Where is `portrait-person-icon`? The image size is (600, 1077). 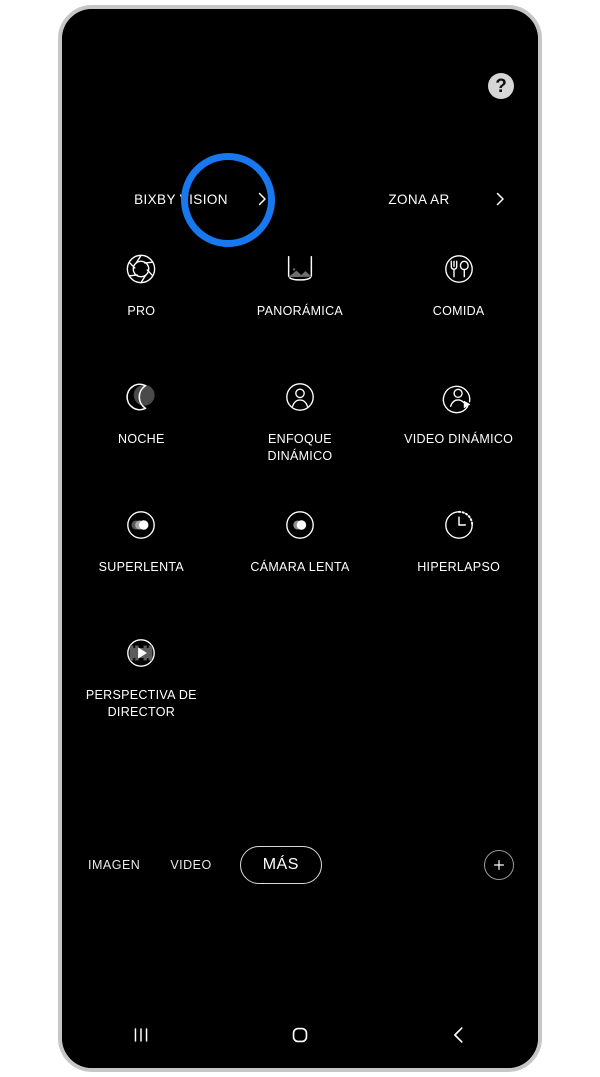
portrait-person-icon is located at coordinates (300, 397).